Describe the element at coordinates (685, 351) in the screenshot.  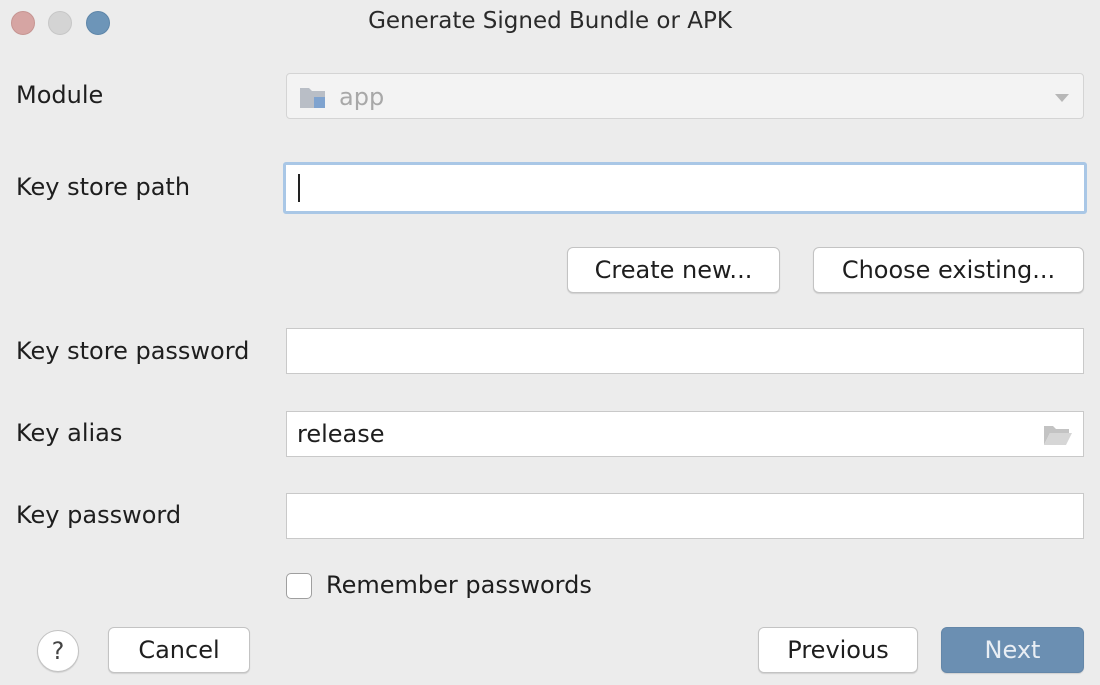
I see `key-store-password-input` at that location.